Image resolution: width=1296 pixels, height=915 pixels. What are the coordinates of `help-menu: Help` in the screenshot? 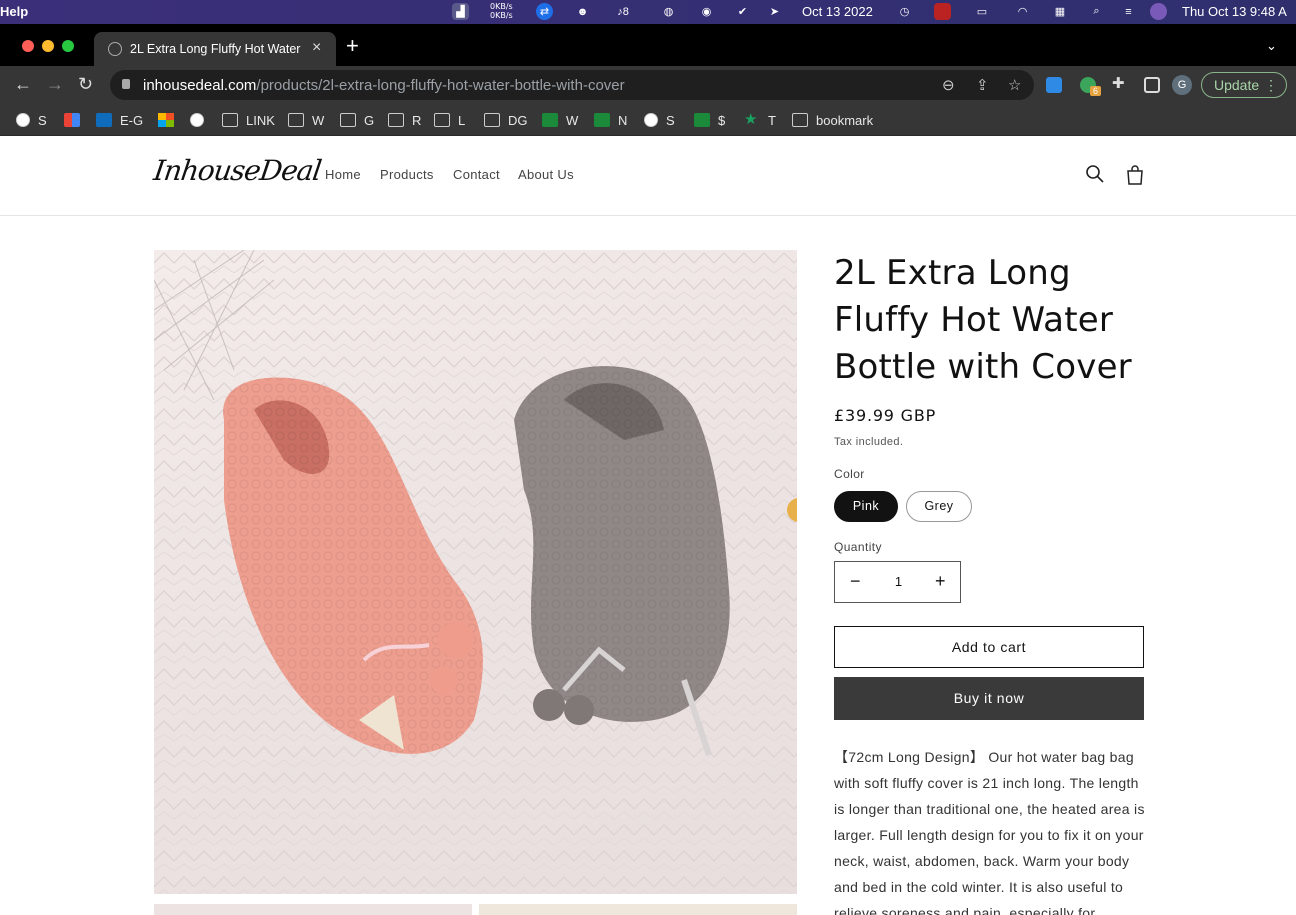 It's located at (14, 11).